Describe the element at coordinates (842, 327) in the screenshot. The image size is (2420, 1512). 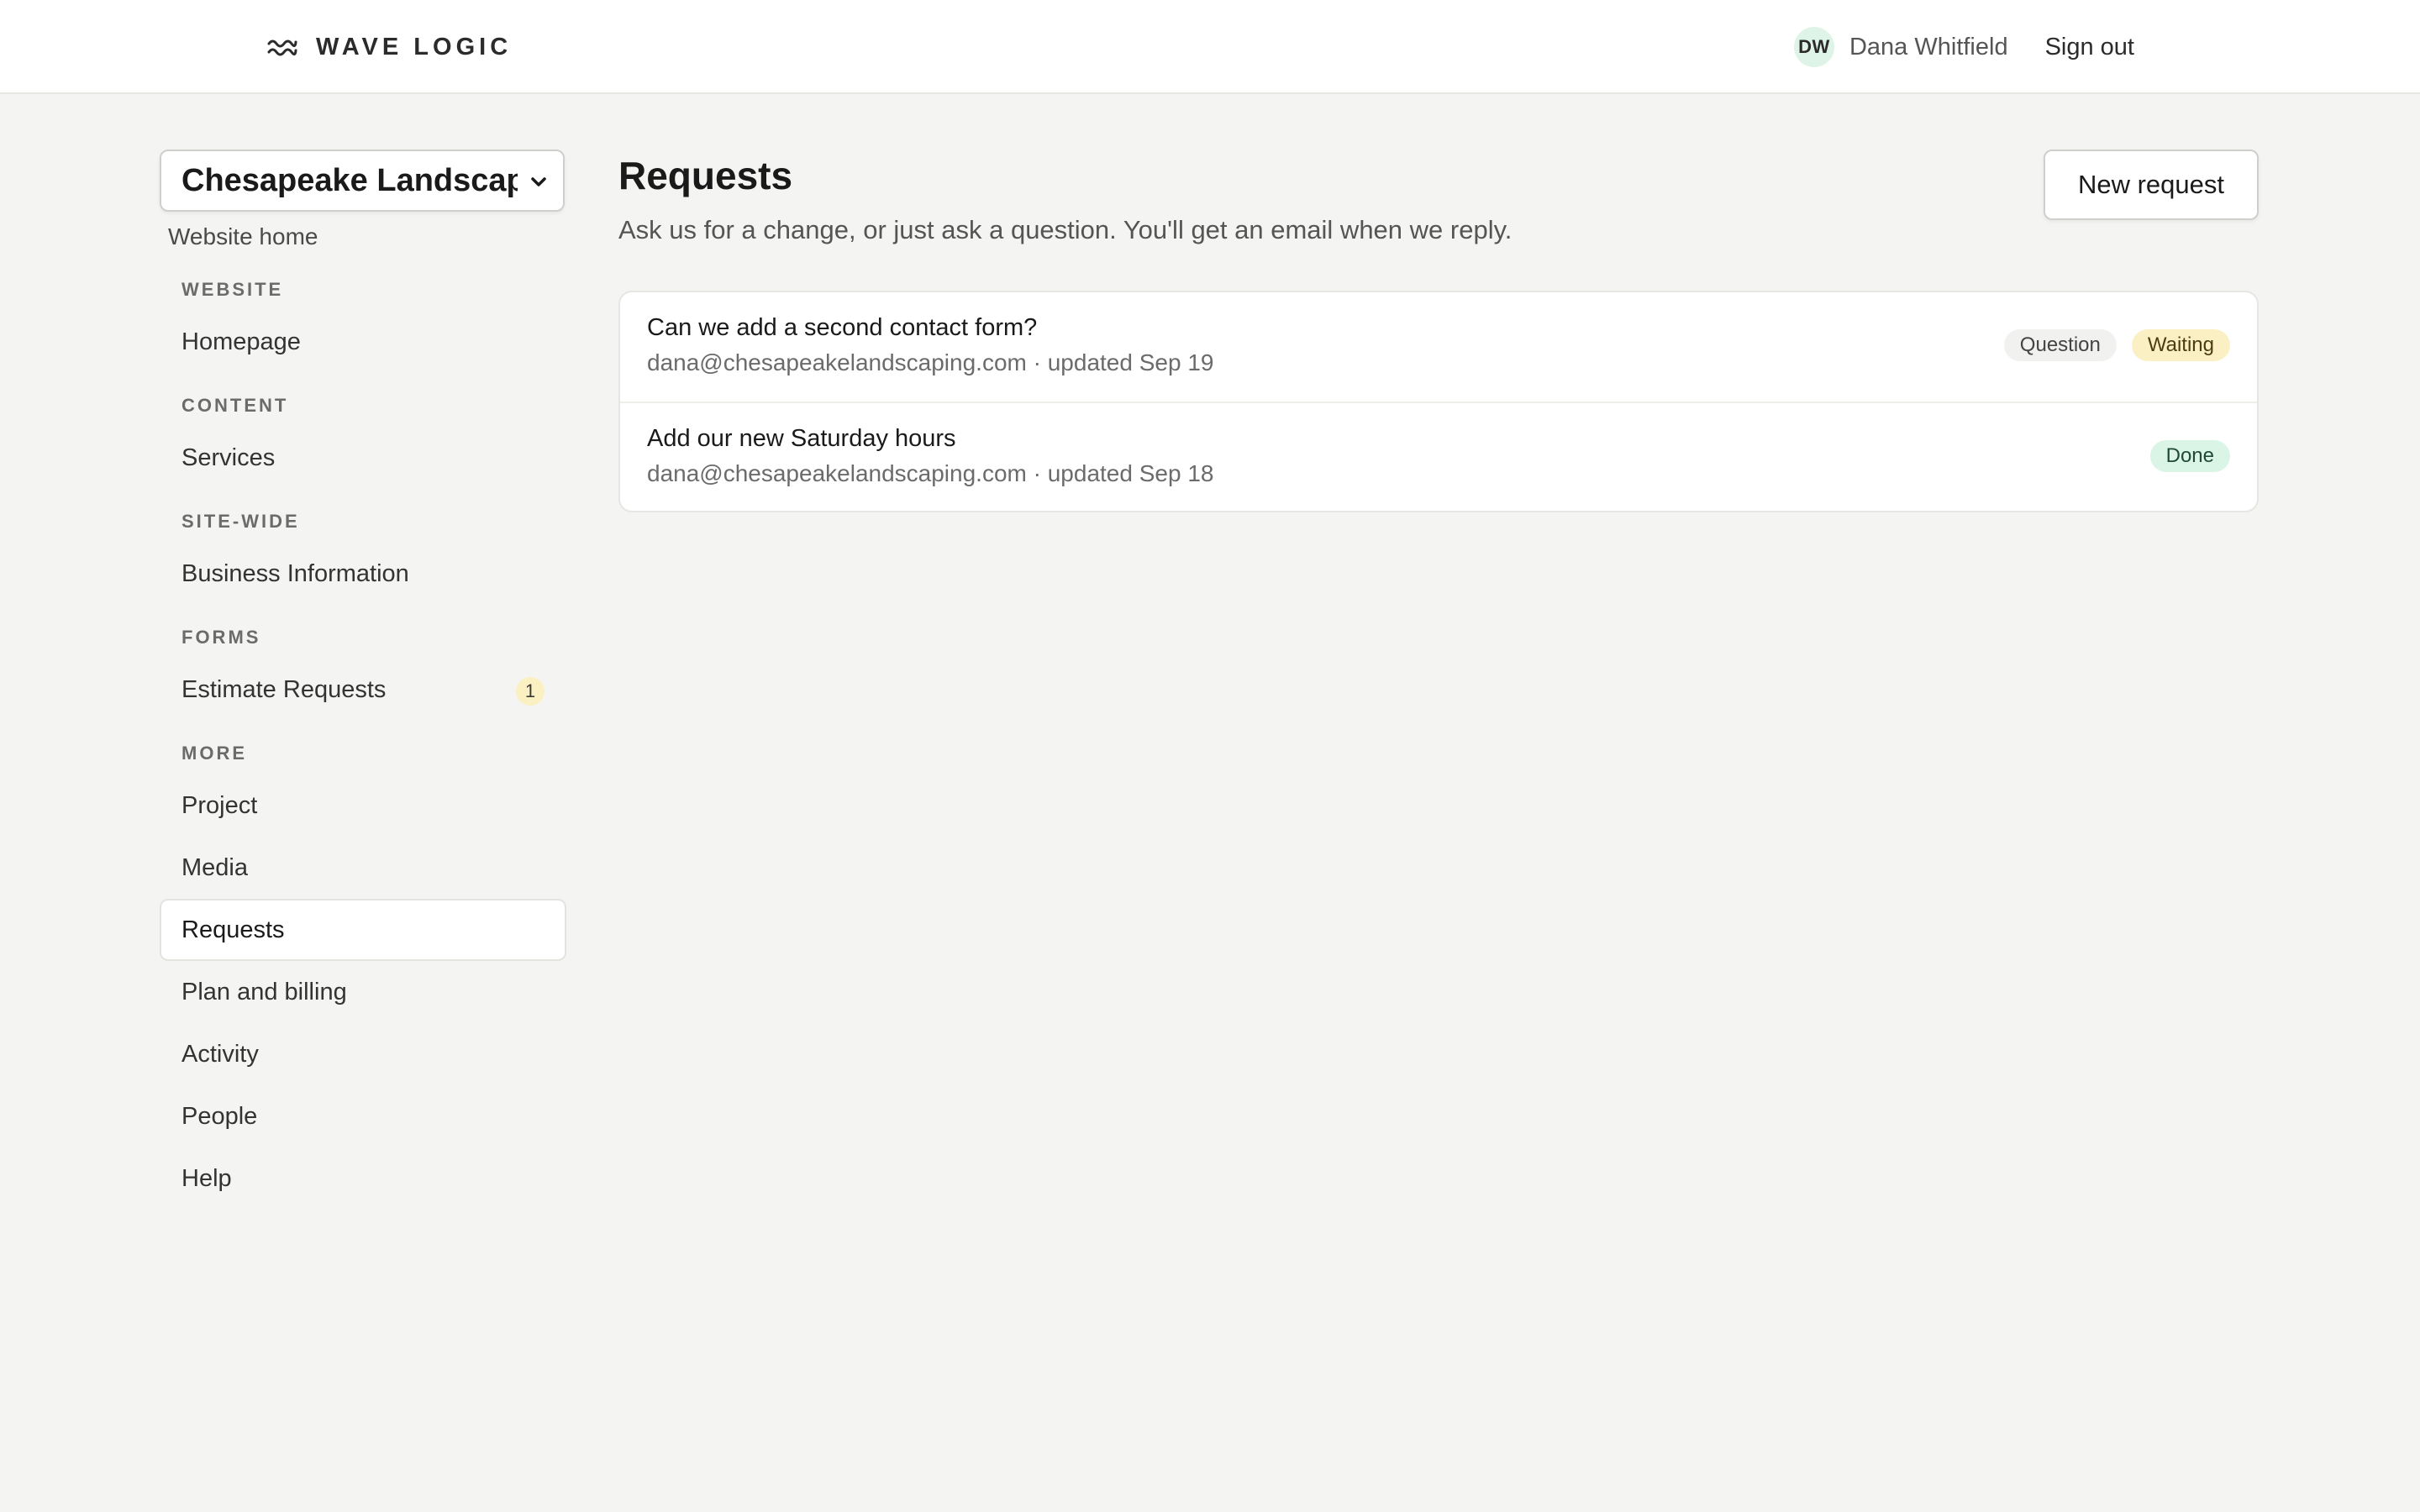
I see `request-title: Can we add a second contact form?` at that location.